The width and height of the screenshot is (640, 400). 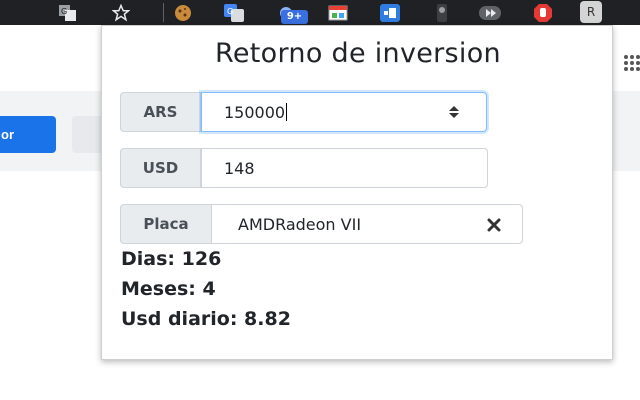 I want to click on number-spinner-icon, so click(x=454, y=112).